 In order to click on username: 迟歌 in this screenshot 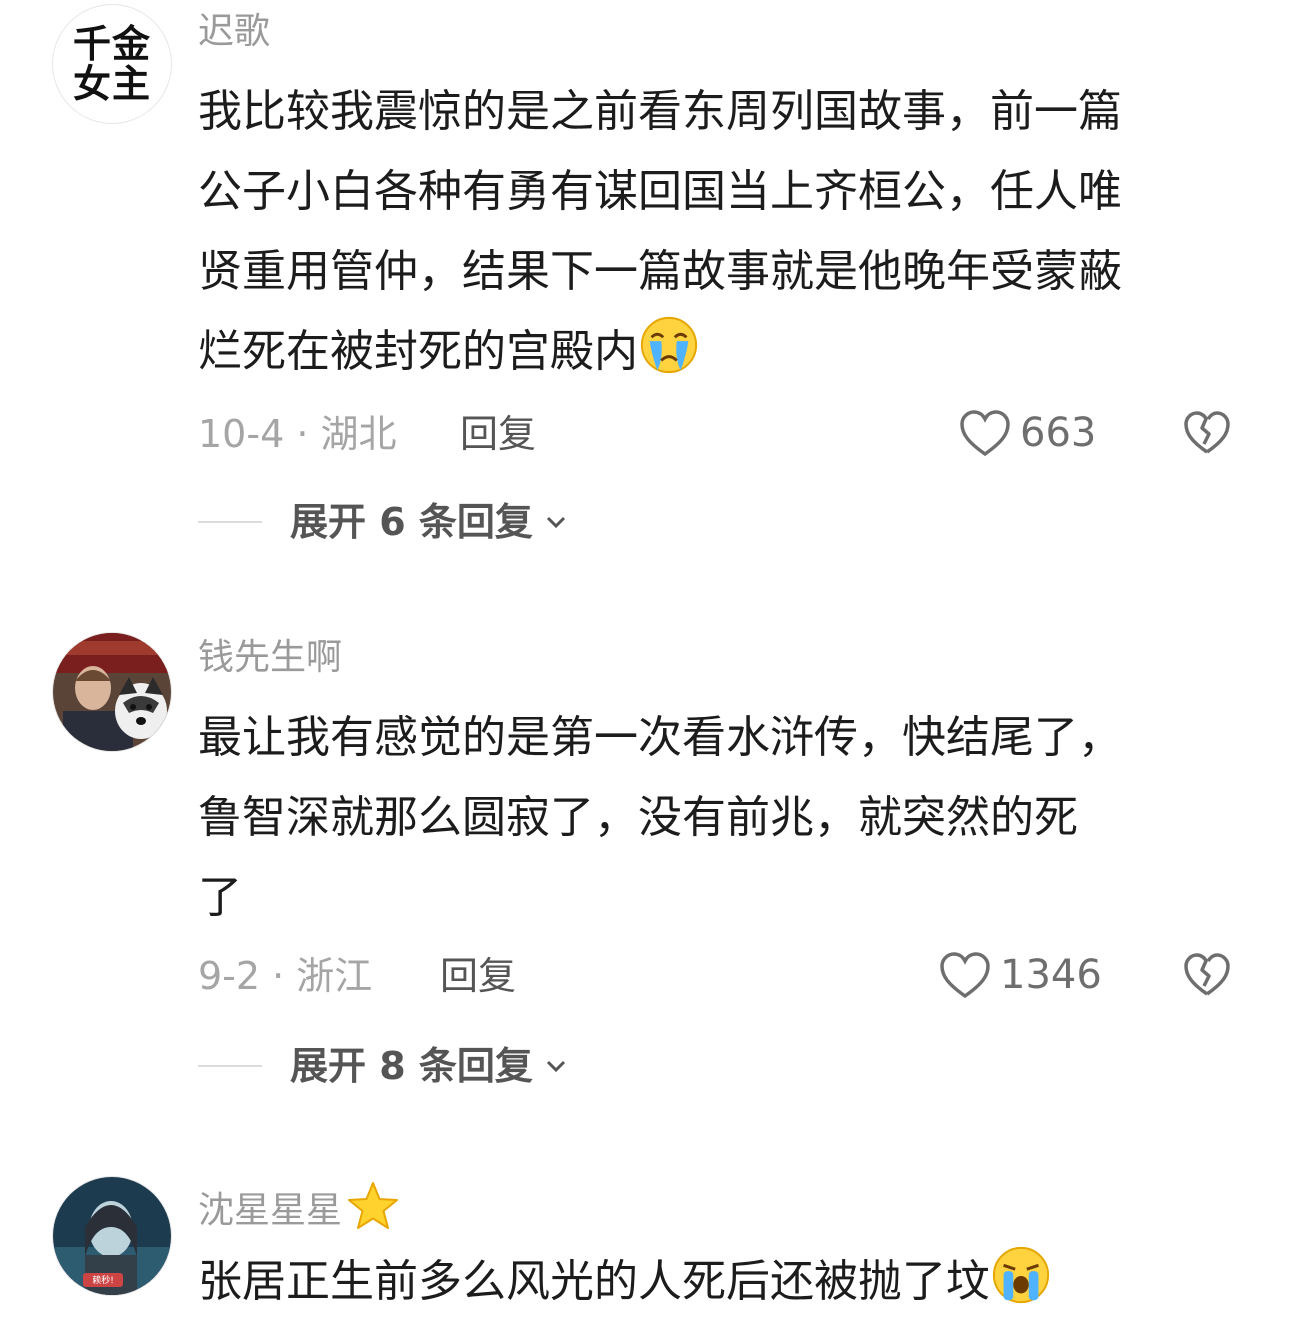, I will do `click(234, 32)`.